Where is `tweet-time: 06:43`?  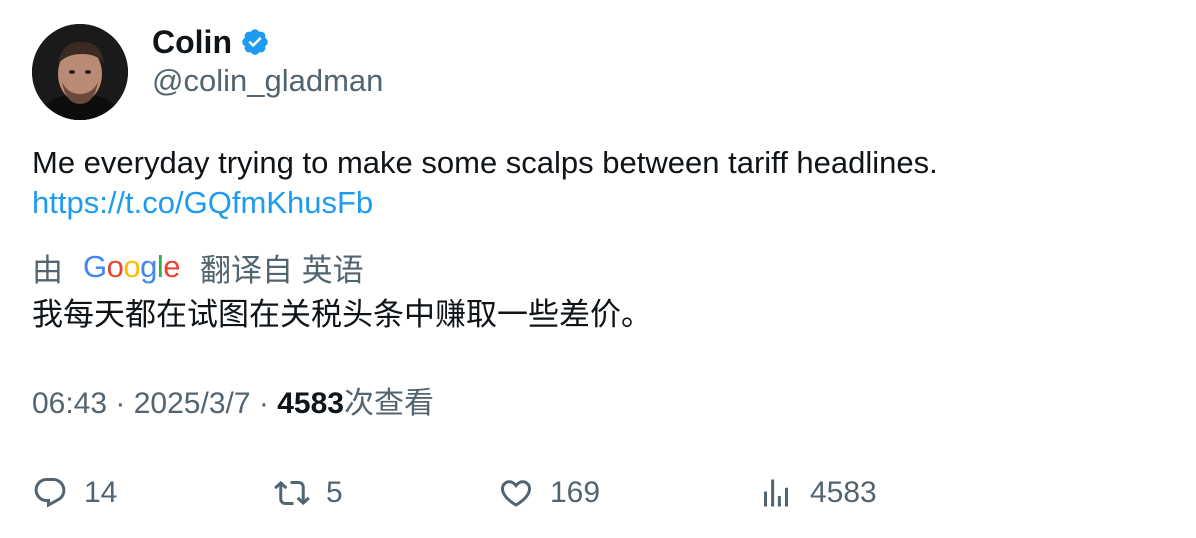 tweet-time: 06:43 is located at coordinates (69, 404).